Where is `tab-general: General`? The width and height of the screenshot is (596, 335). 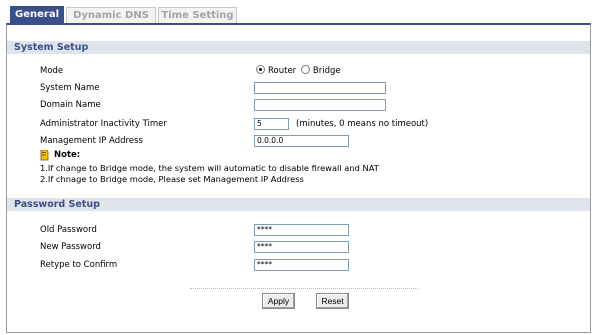
tab-general: General is located at coordinates (37, 15).